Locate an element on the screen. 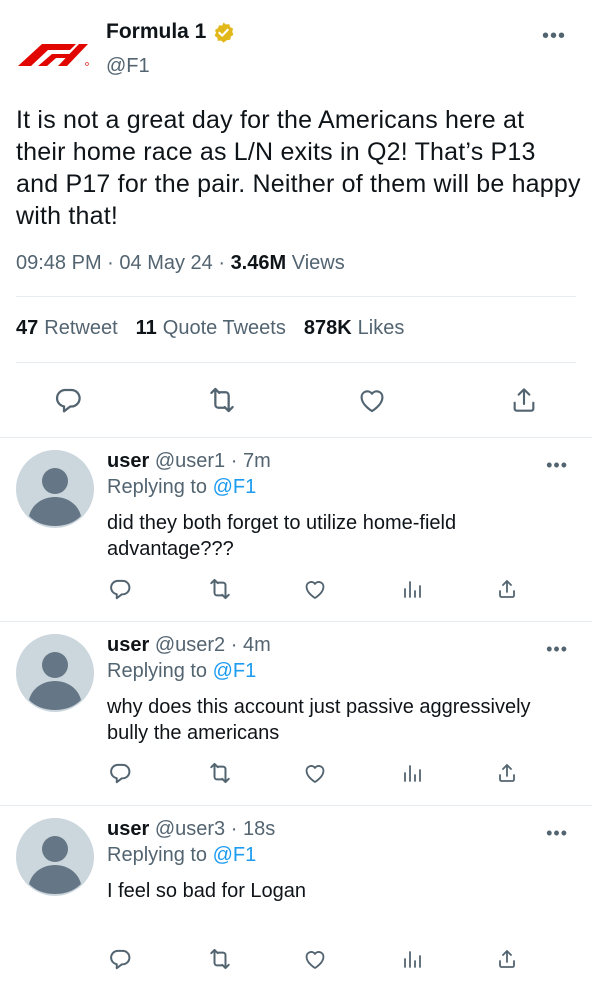  reply-header: user @user2 · 4m is located at coordinates (189, 645).